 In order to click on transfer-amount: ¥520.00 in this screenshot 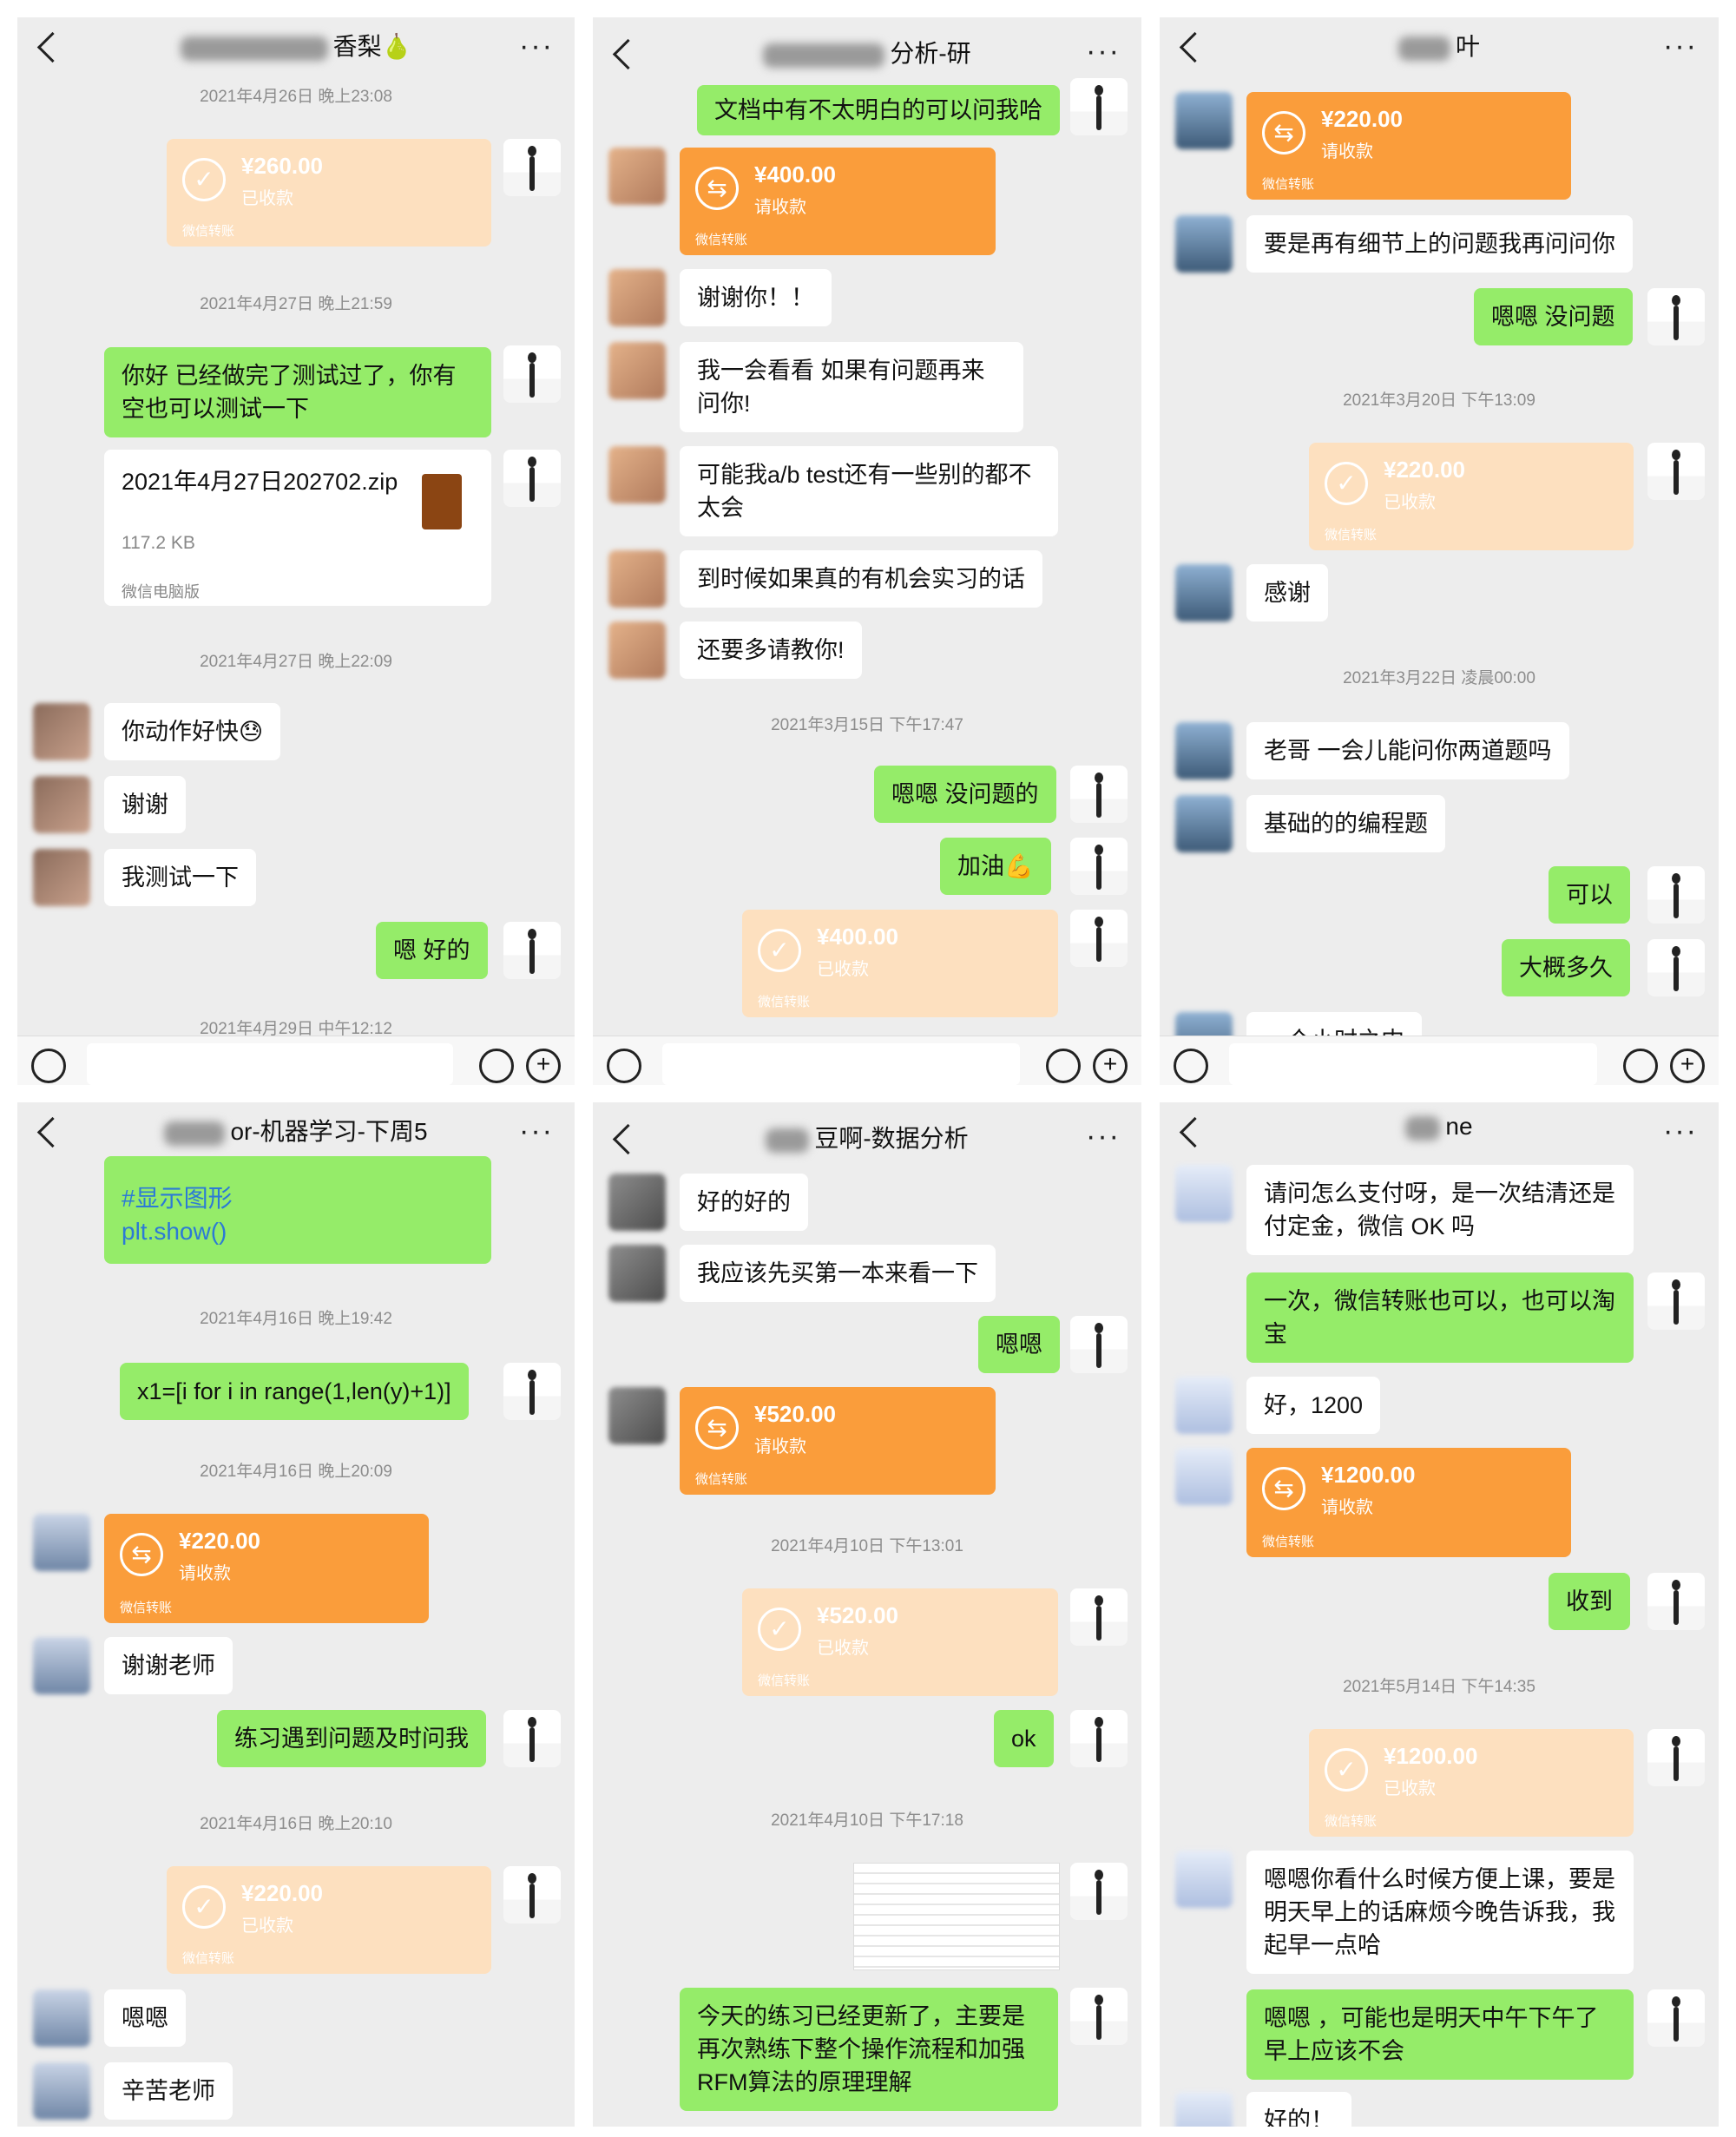, I will do `click(857, 1615)`.